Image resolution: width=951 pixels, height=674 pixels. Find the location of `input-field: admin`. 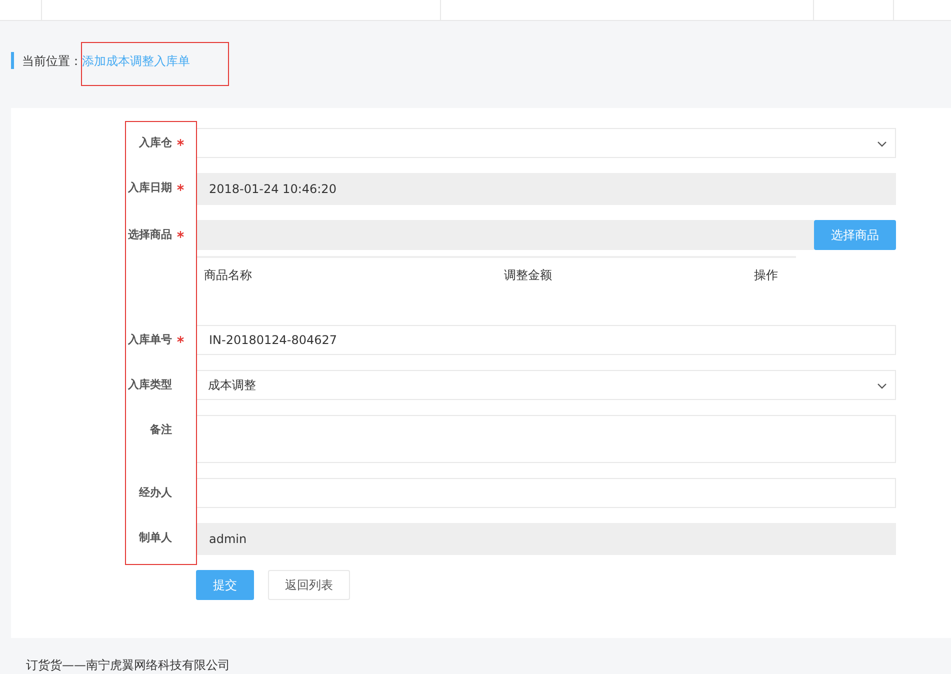

input-field: admin is located at coordinates (546, 539).